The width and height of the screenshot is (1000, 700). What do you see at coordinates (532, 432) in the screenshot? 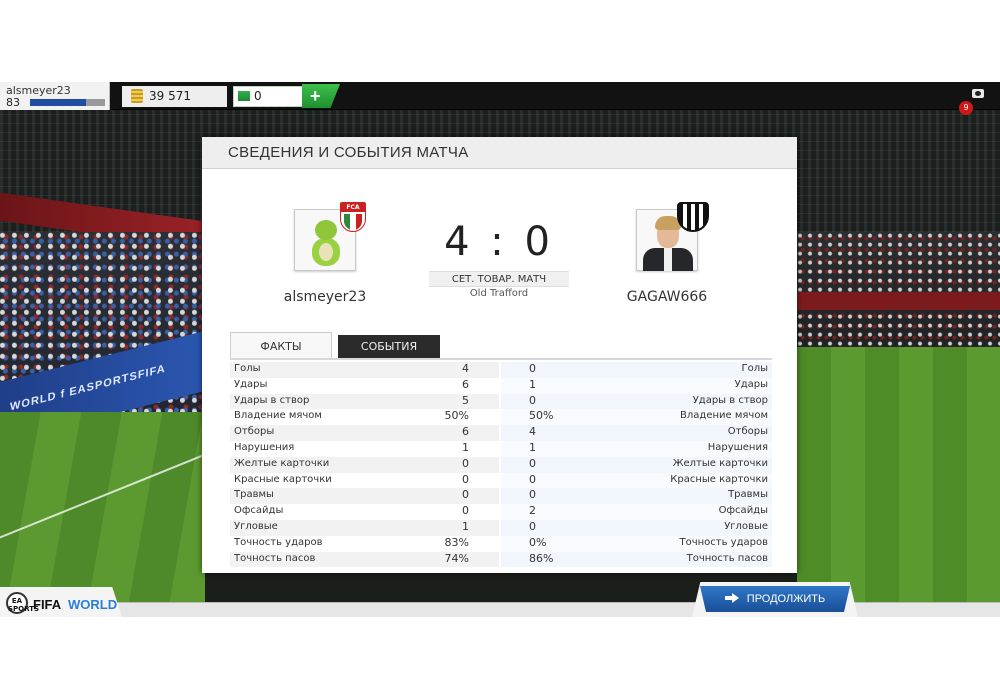
I see `stat-value-away: 4` at bounding box center [532, 432].